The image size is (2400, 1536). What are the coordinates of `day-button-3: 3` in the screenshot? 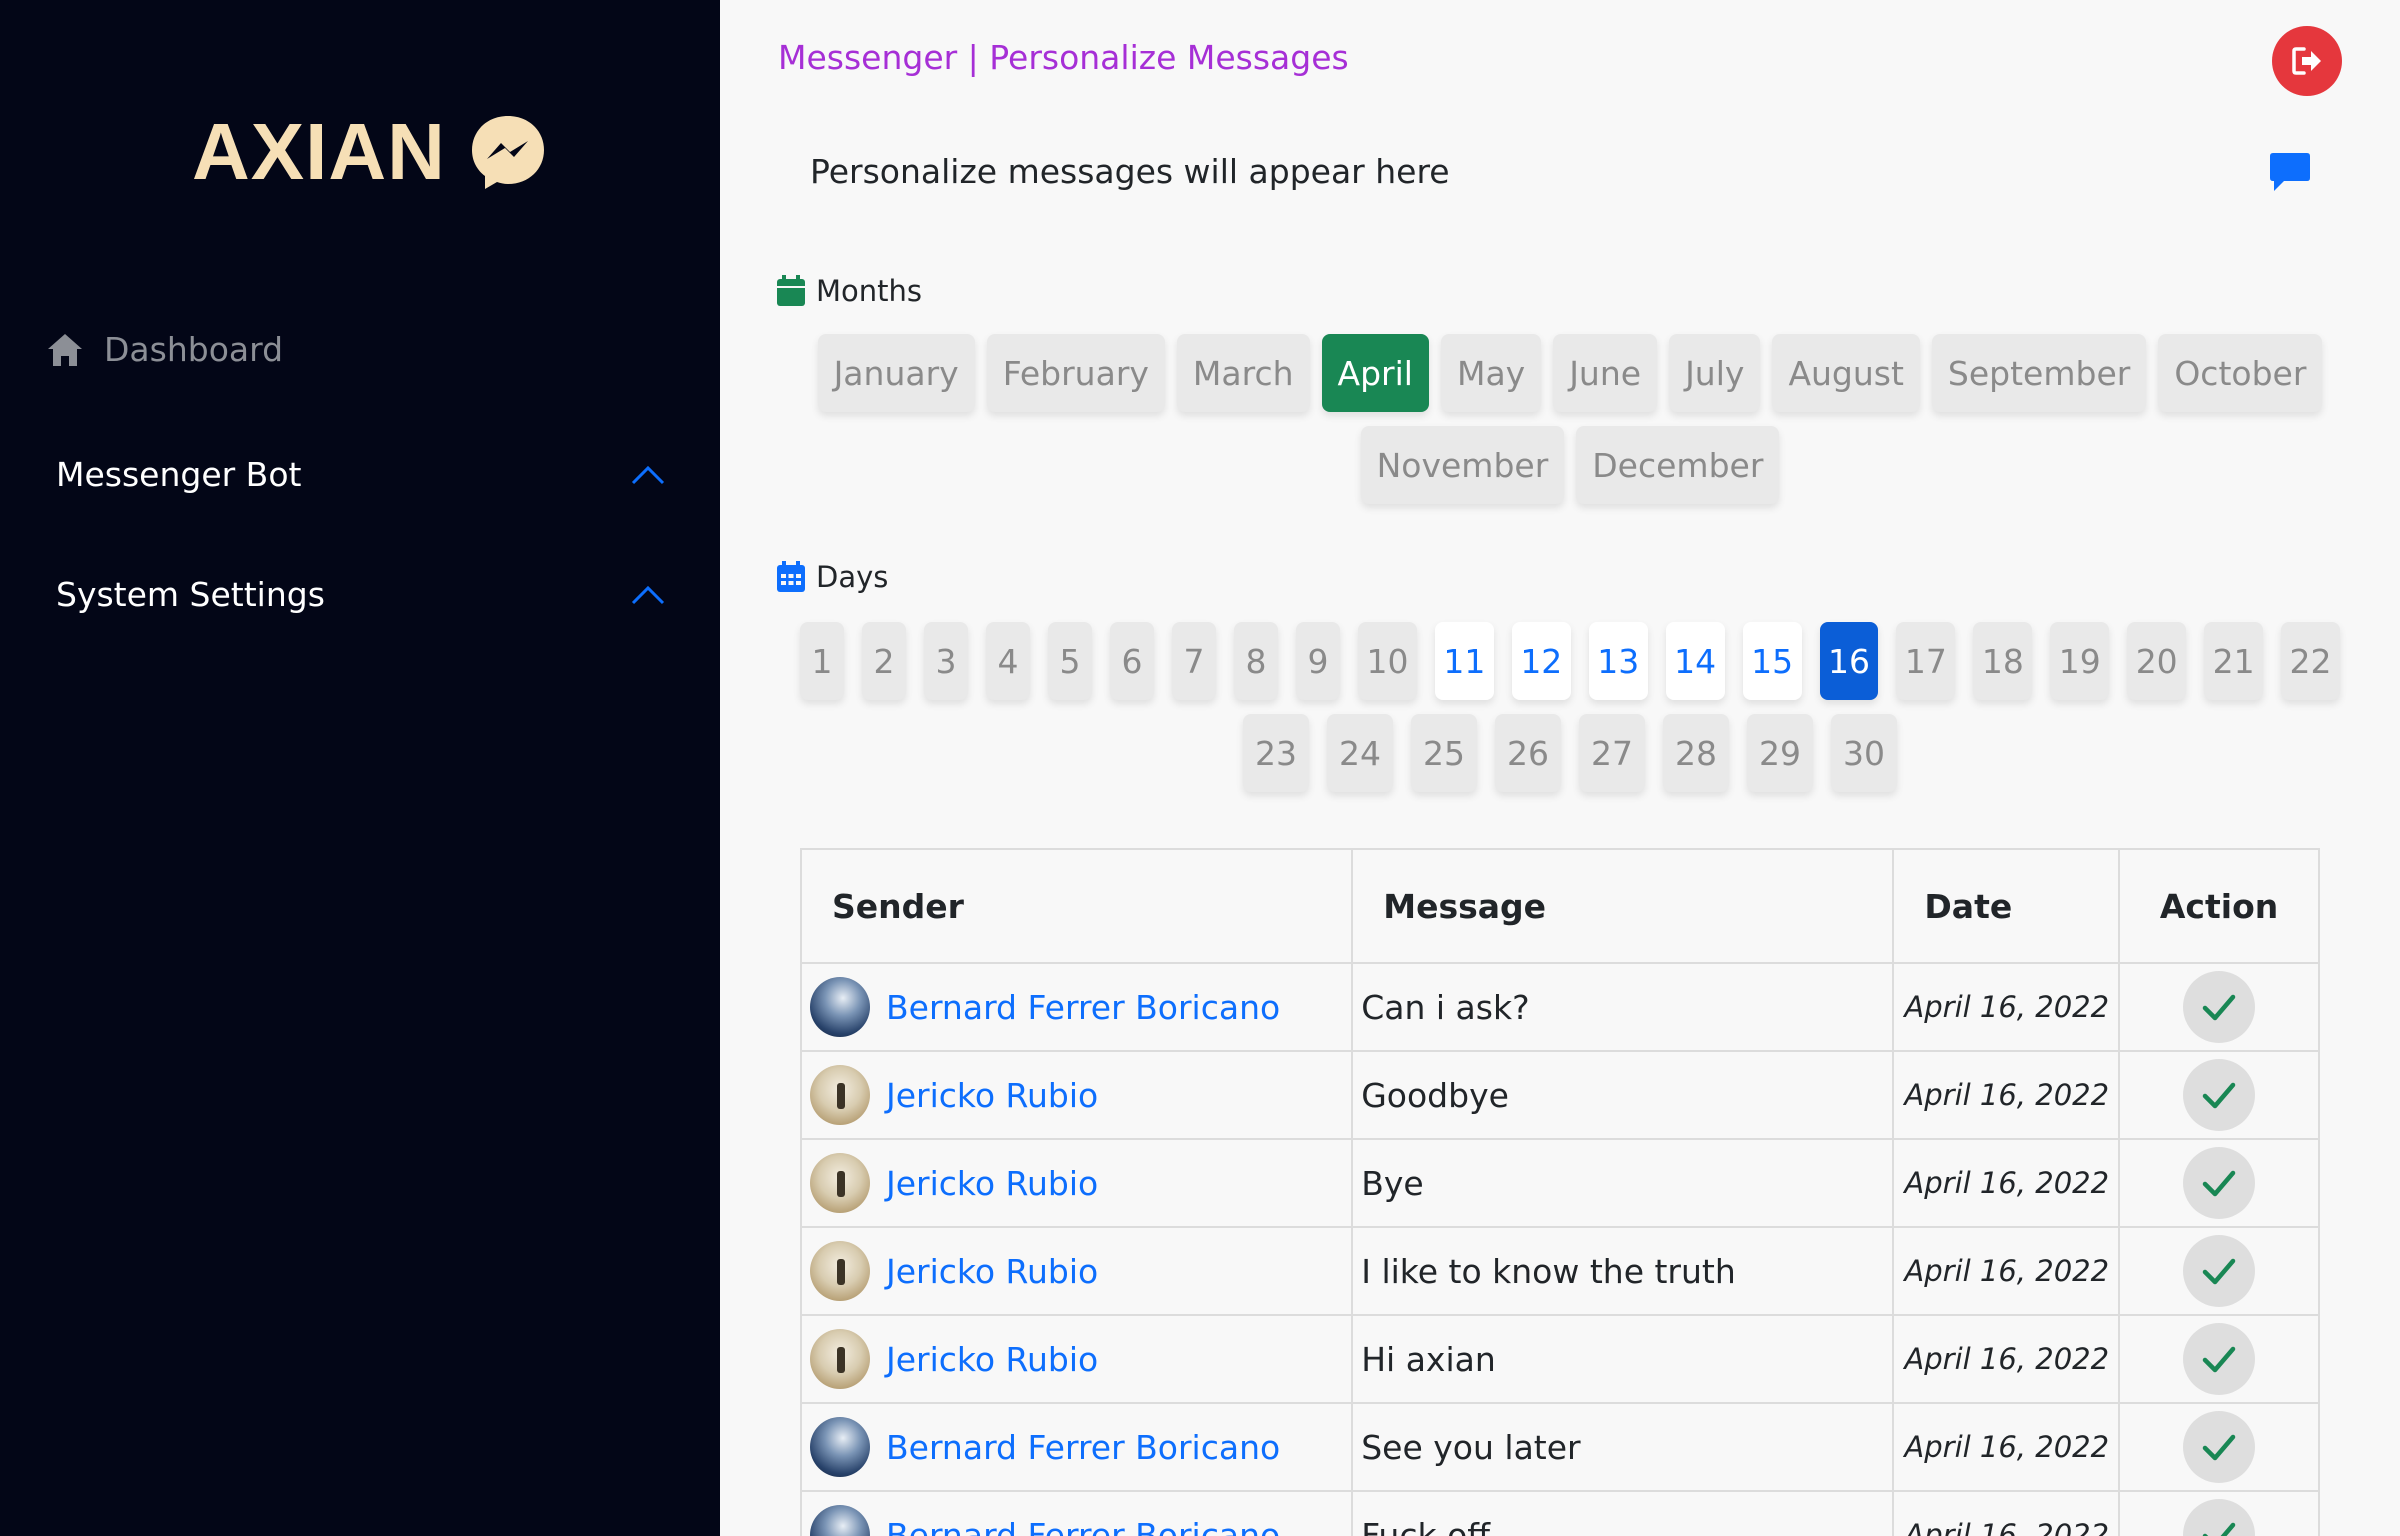 It's located at (946, 661).